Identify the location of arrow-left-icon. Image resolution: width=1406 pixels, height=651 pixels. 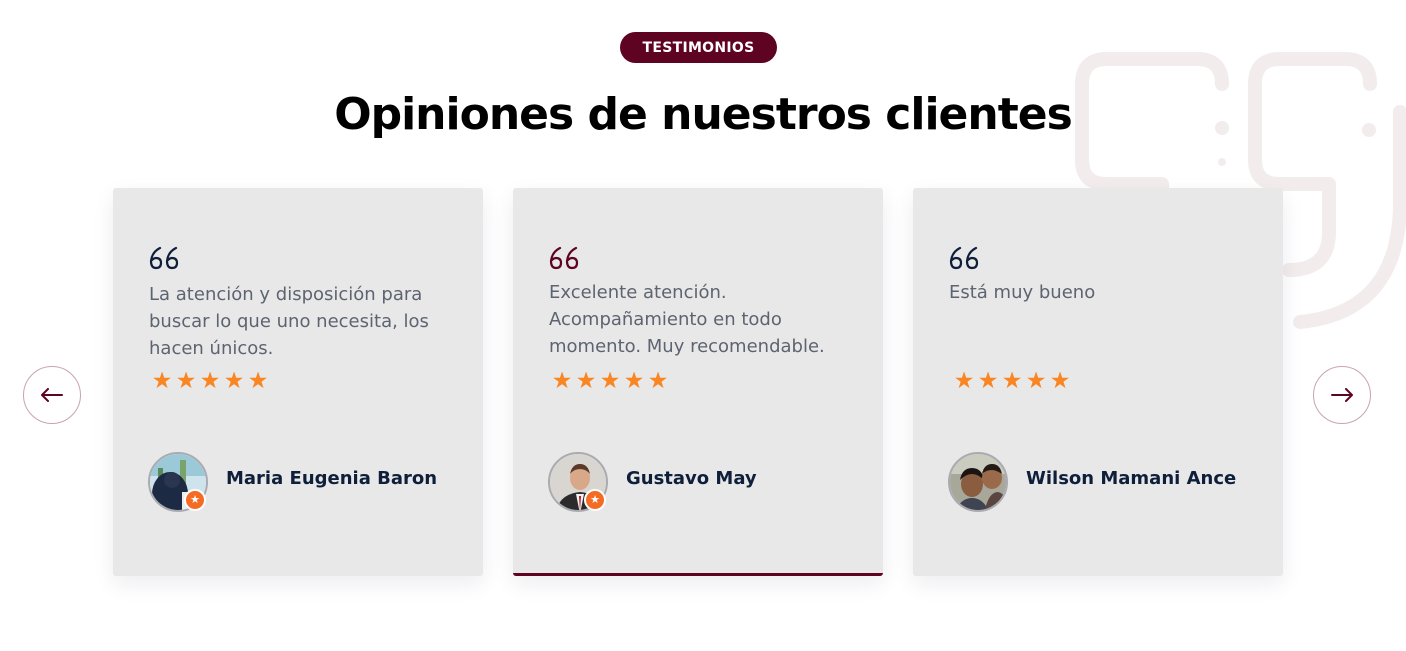
(52, 395).